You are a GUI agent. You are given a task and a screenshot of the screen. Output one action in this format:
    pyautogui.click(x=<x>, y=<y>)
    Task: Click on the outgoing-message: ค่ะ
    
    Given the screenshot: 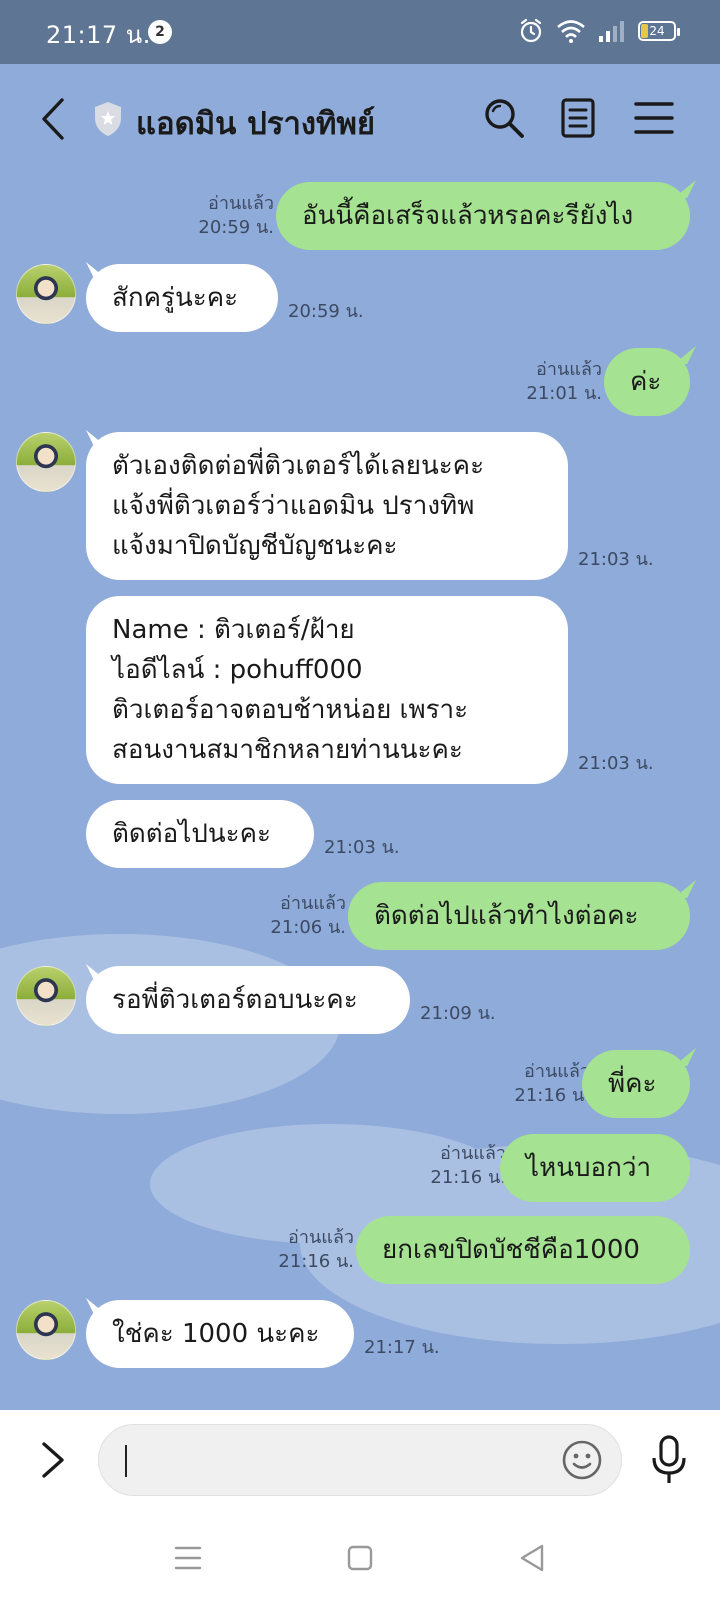 What is the action you would take?
    pyautogui.click(x=647, y=382)
    